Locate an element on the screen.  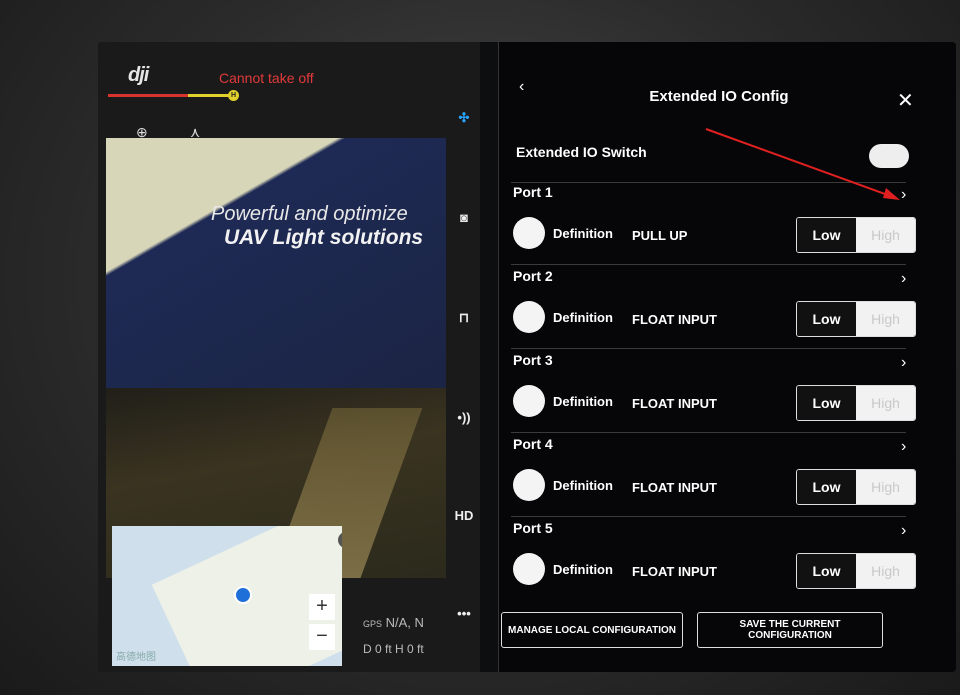
manage-local-configuration-button: MANAGE LOCAL CONFIGURATION is located at coordinates (592, 630).